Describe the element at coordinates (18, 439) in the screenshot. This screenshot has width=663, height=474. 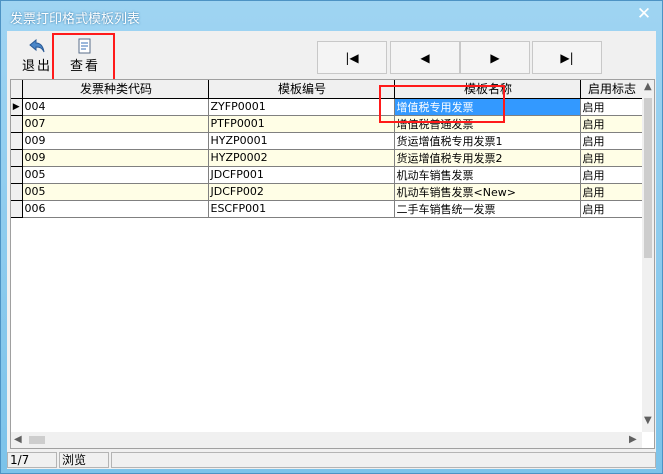
I see `scroll-left-icon: ◀` at that location.